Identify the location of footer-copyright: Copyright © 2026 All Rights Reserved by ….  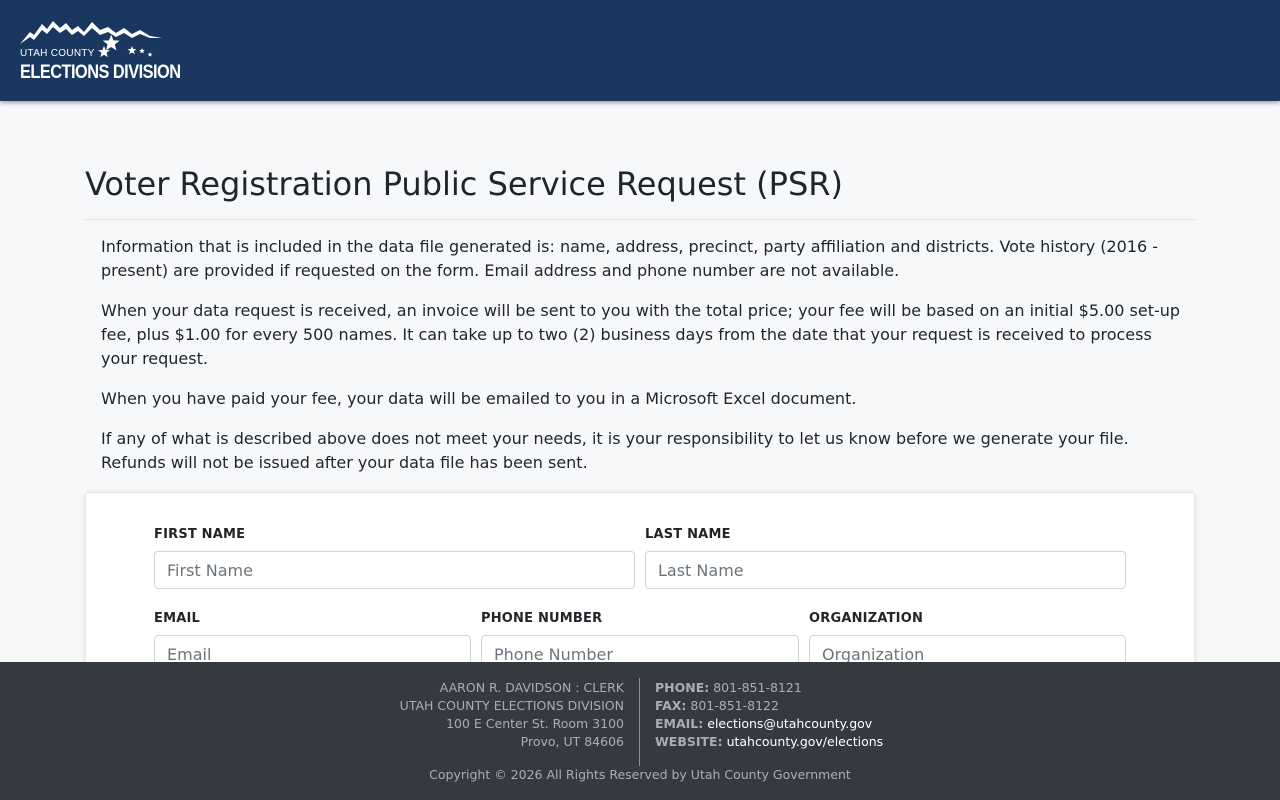
(640, 774).